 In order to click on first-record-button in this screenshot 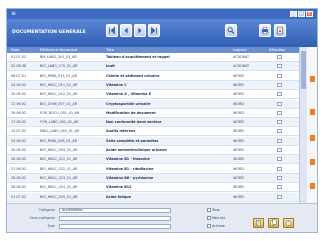, I will do `click(112, 30)`.